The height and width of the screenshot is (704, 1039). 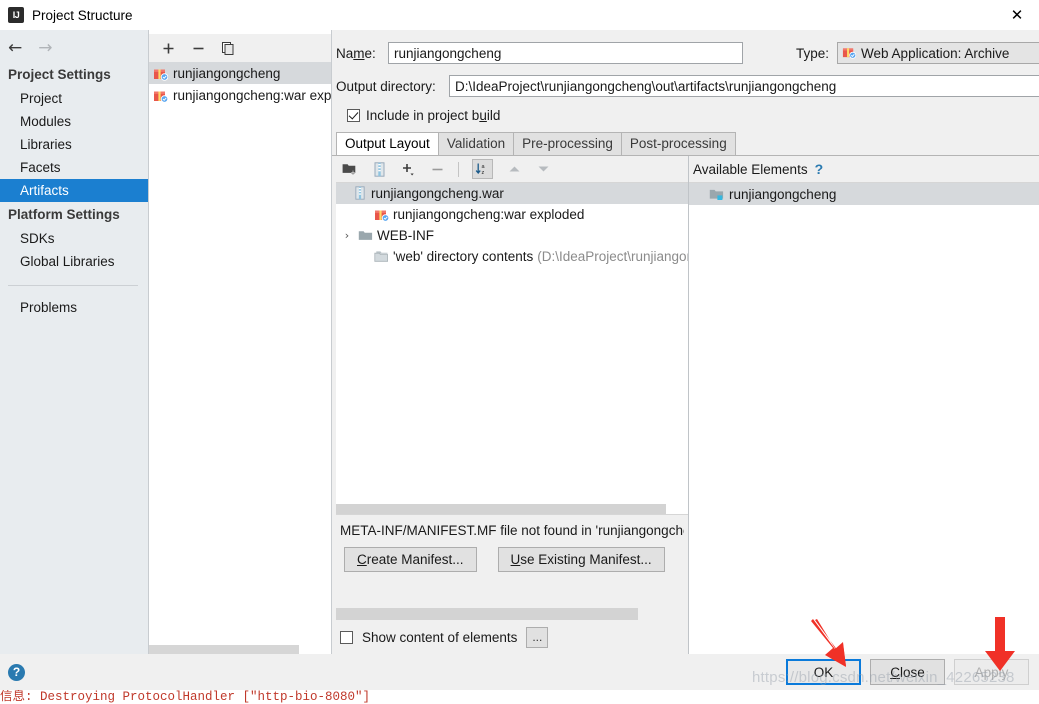 I want to click on name-label: Name:, so click(x=356, y=53).